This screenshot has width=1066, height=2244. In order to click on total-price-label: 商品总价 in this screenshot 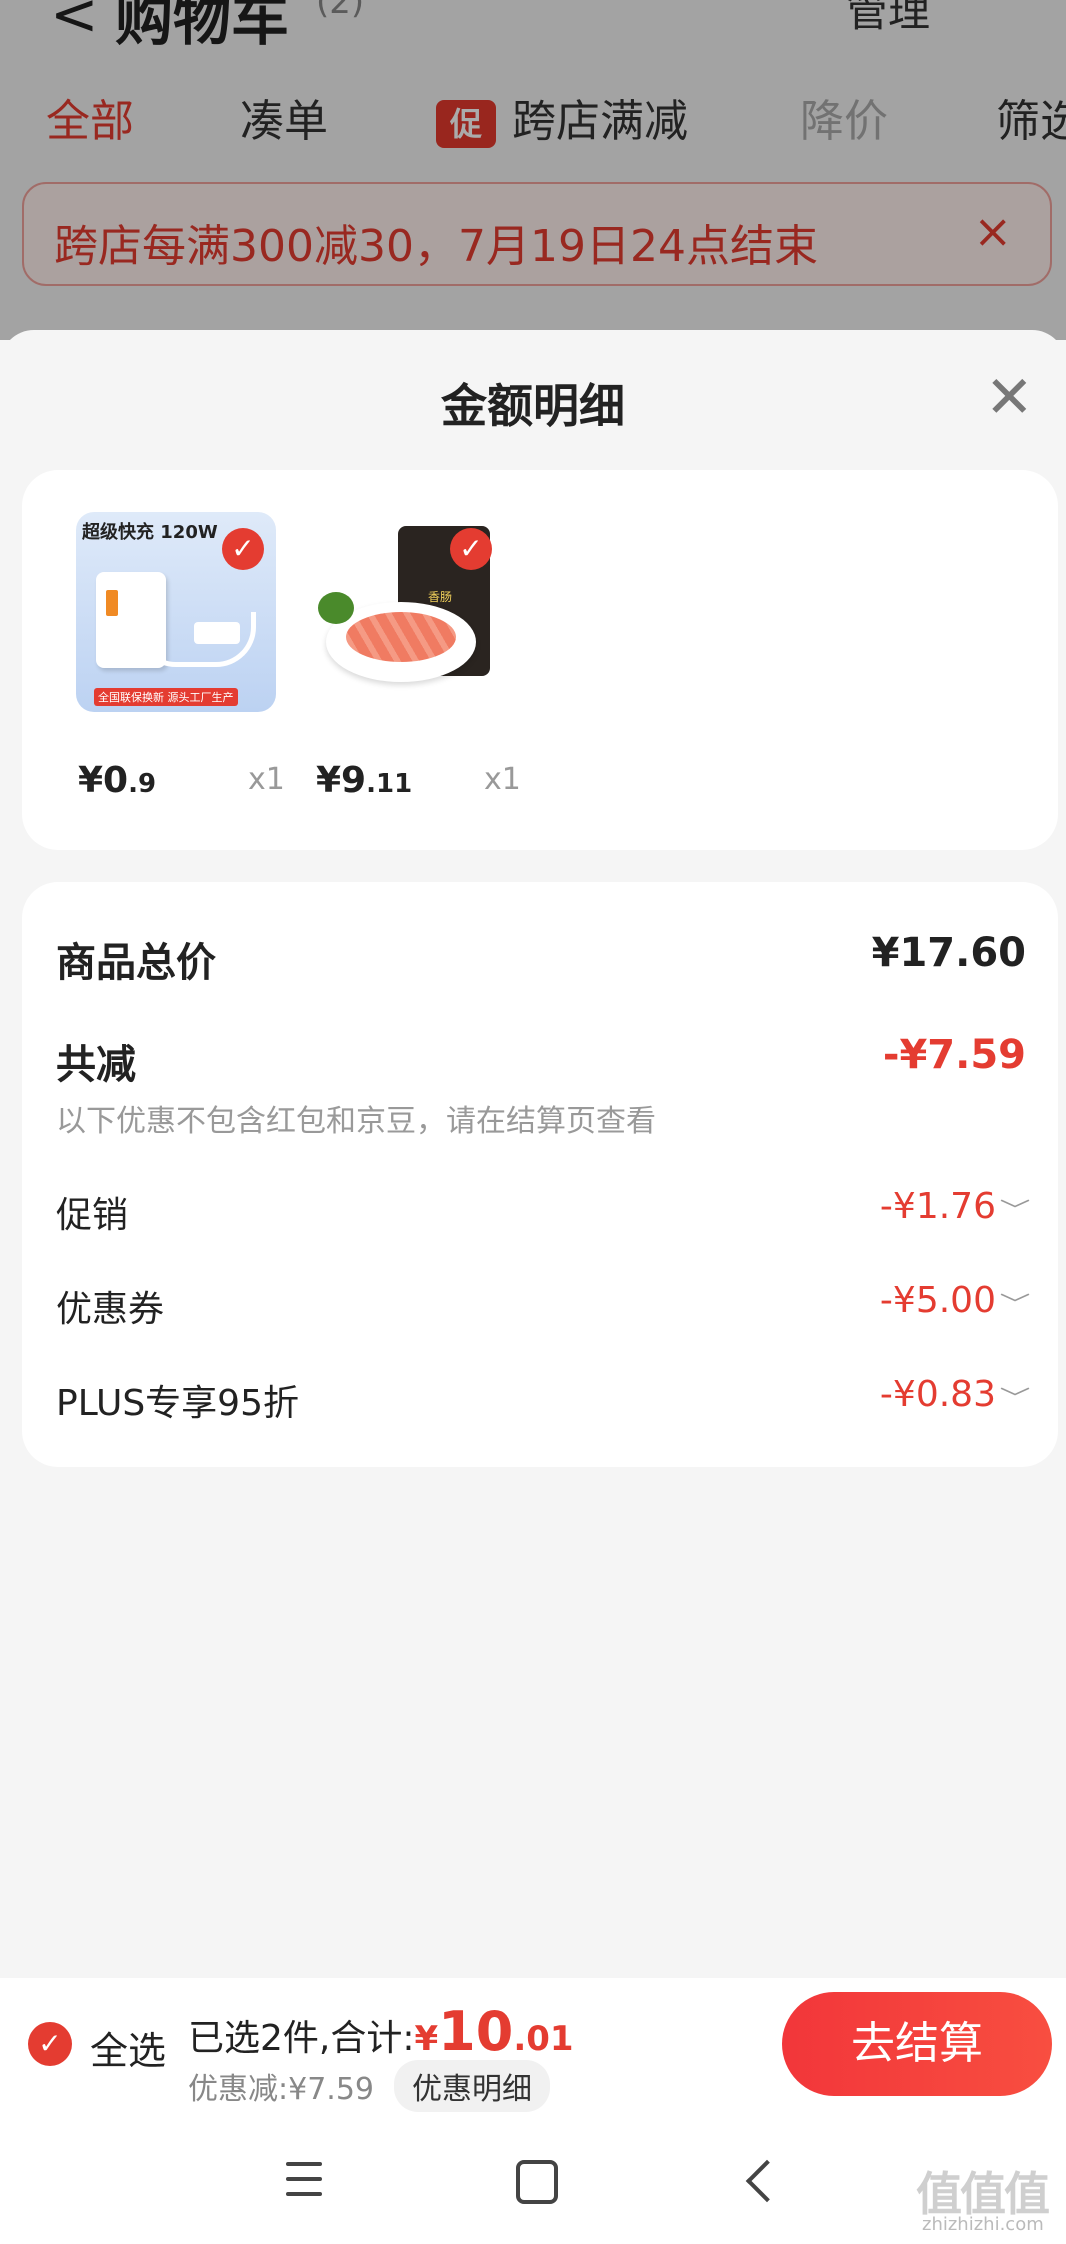, I will do `click(136, 963)`.